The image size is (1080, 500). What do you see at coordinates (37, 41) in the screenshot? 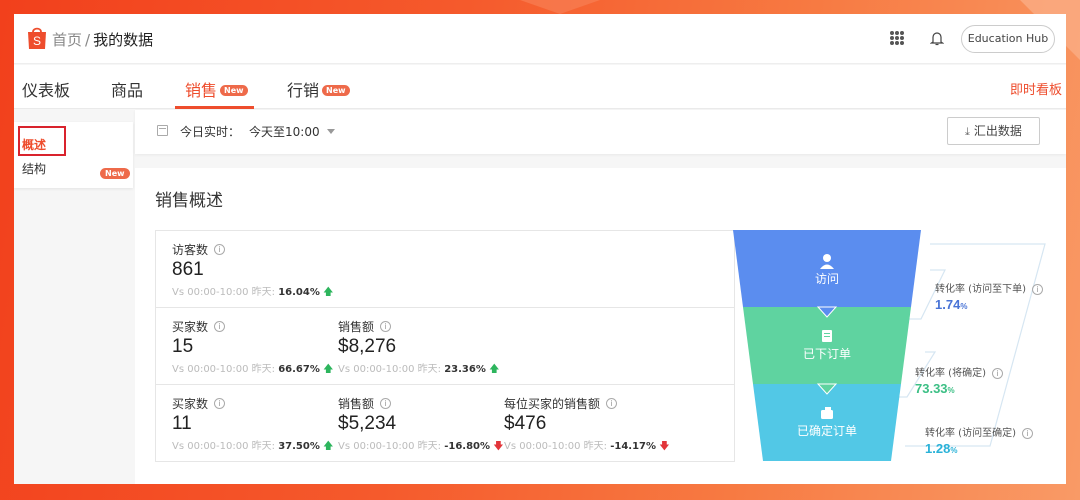
I see `svg-text: S` at bounding box center [37, 41].